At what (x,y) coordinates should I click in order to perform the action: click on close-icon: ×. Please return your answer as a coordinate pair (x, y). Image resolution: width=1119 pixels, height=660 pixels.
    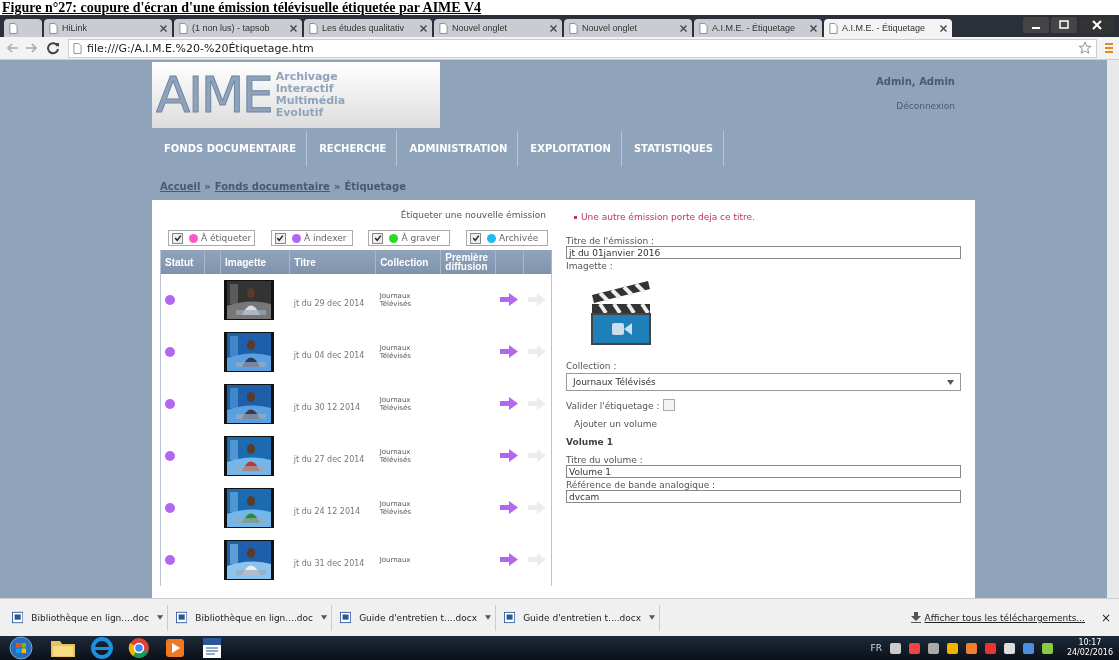
    Looking at the image, I should click on (1105, 617).